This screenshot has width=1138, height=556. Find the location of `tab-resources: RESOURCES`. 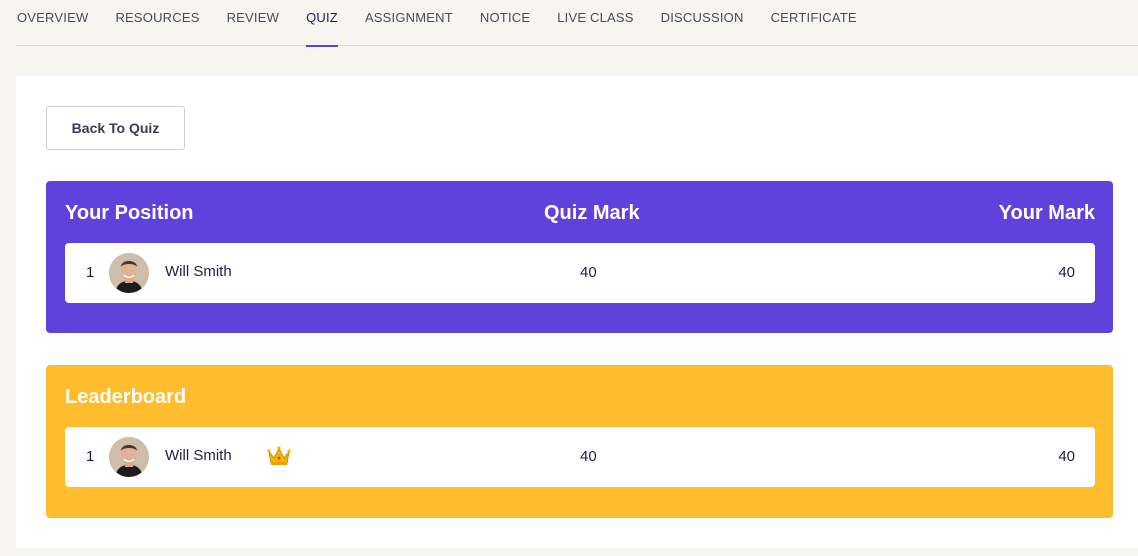

tab-resources: RESOURCES is located at coordinates (157, 23).